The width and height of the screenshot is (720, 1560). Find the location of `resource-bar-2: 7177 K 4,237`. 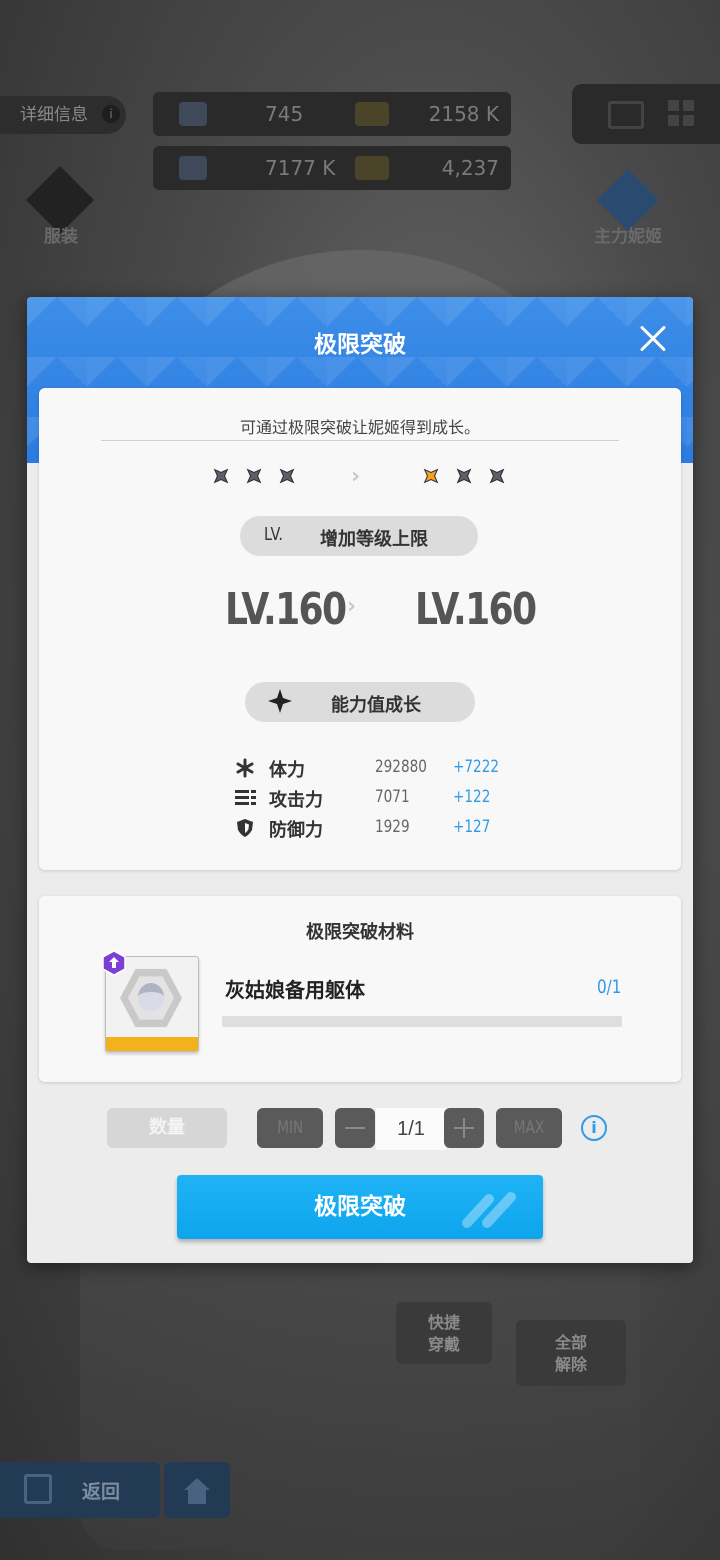

resource-bar-2: 7177 K 4,237 is located at coordinates (332, 168).